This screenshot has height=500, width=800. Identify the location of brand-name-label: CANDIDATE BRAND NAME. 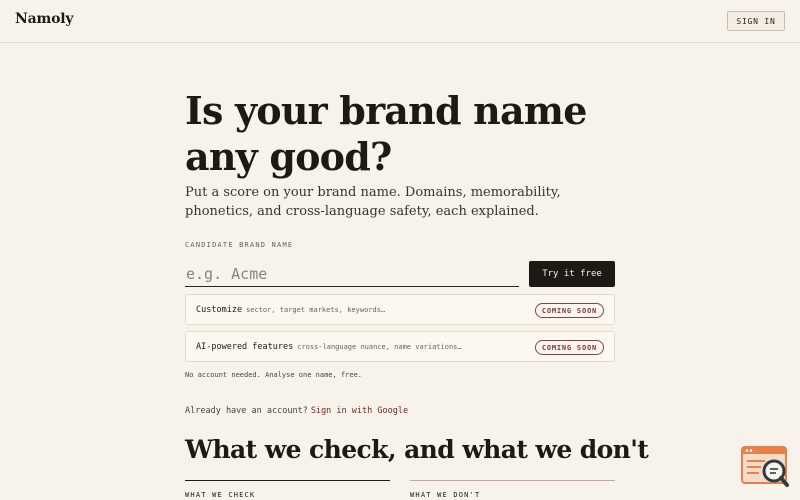
(239, 245).